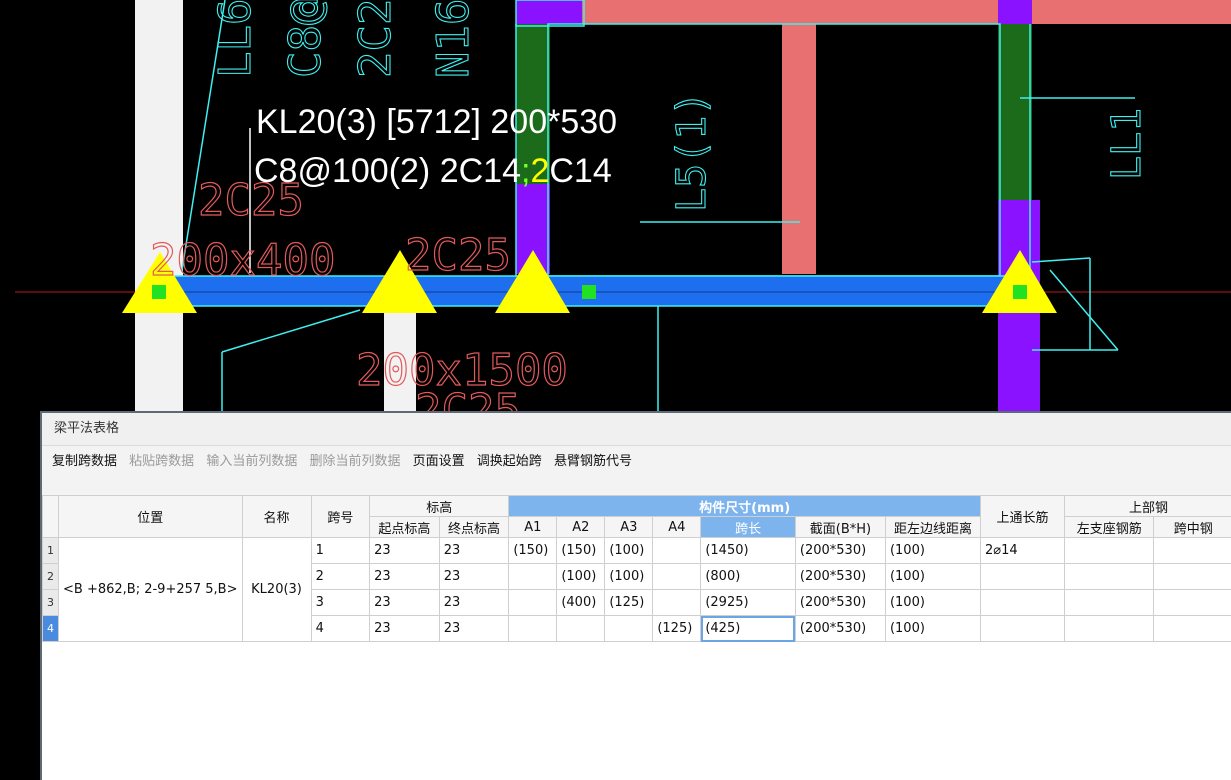  Describe the element at coordinates (581, 628) in the screenshot. I see `cell-a2` at that location.